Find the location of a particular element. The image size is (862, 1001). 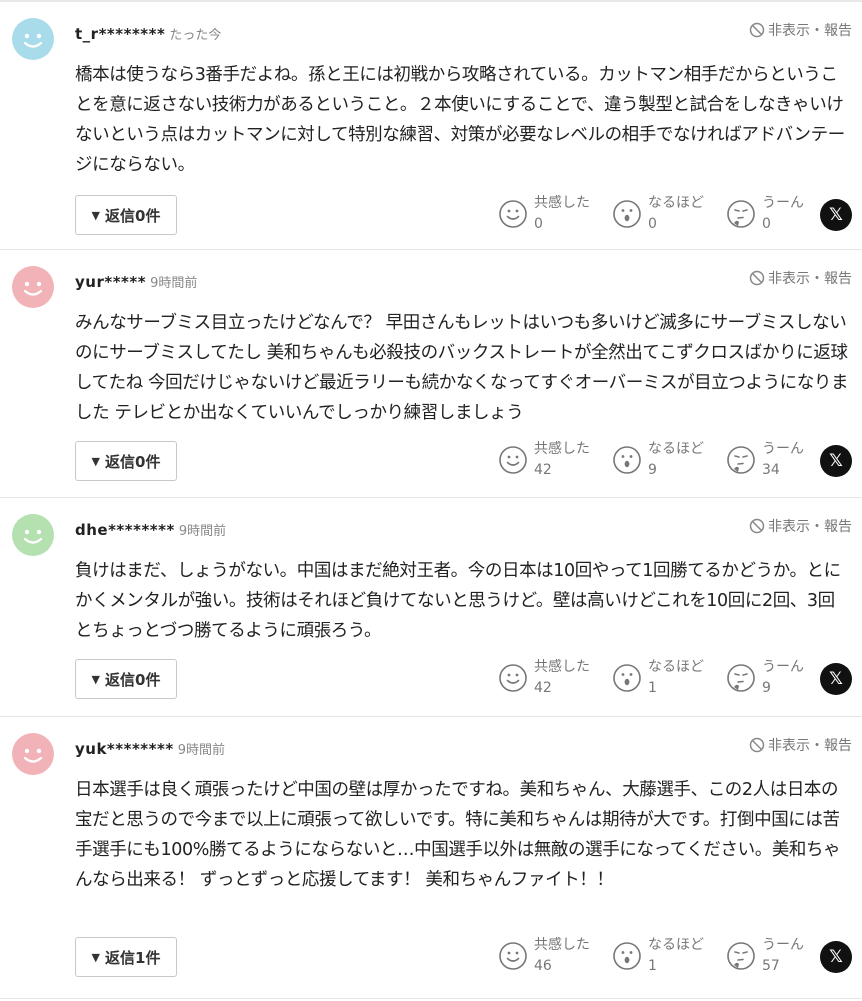

empathy-count: 46 is located at coordinates (543, 966).